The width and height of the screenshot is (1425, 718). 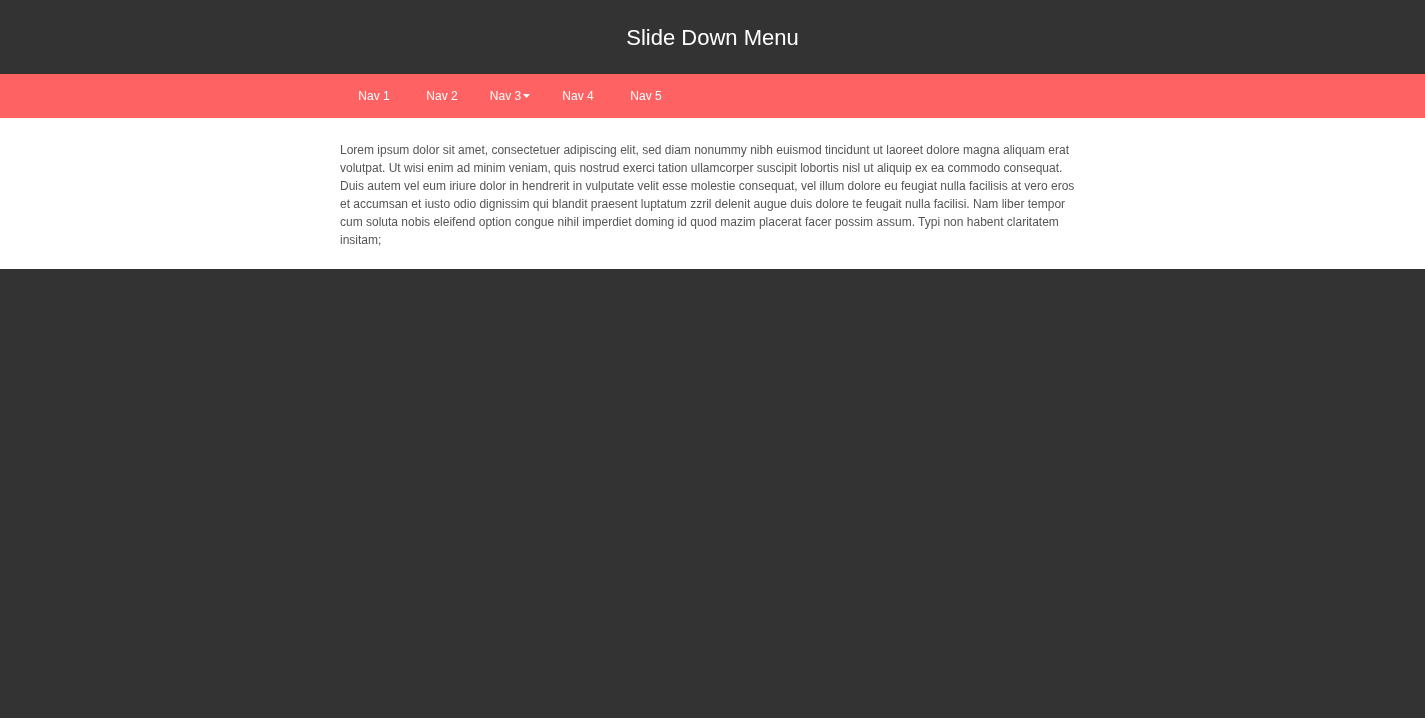 I want to click on nav-link: Nav 5, so click(x=646, y=96).